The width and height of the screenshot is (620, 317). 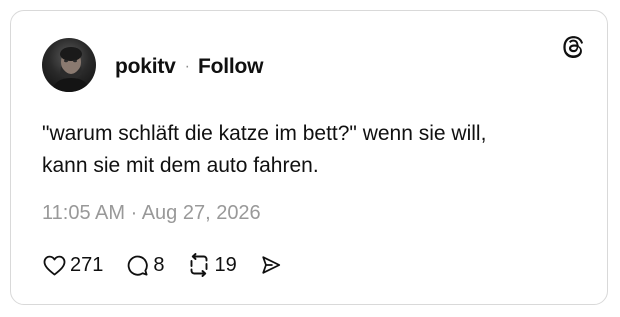 I want to click on repost-count: 19, so click(x=225, y=264).